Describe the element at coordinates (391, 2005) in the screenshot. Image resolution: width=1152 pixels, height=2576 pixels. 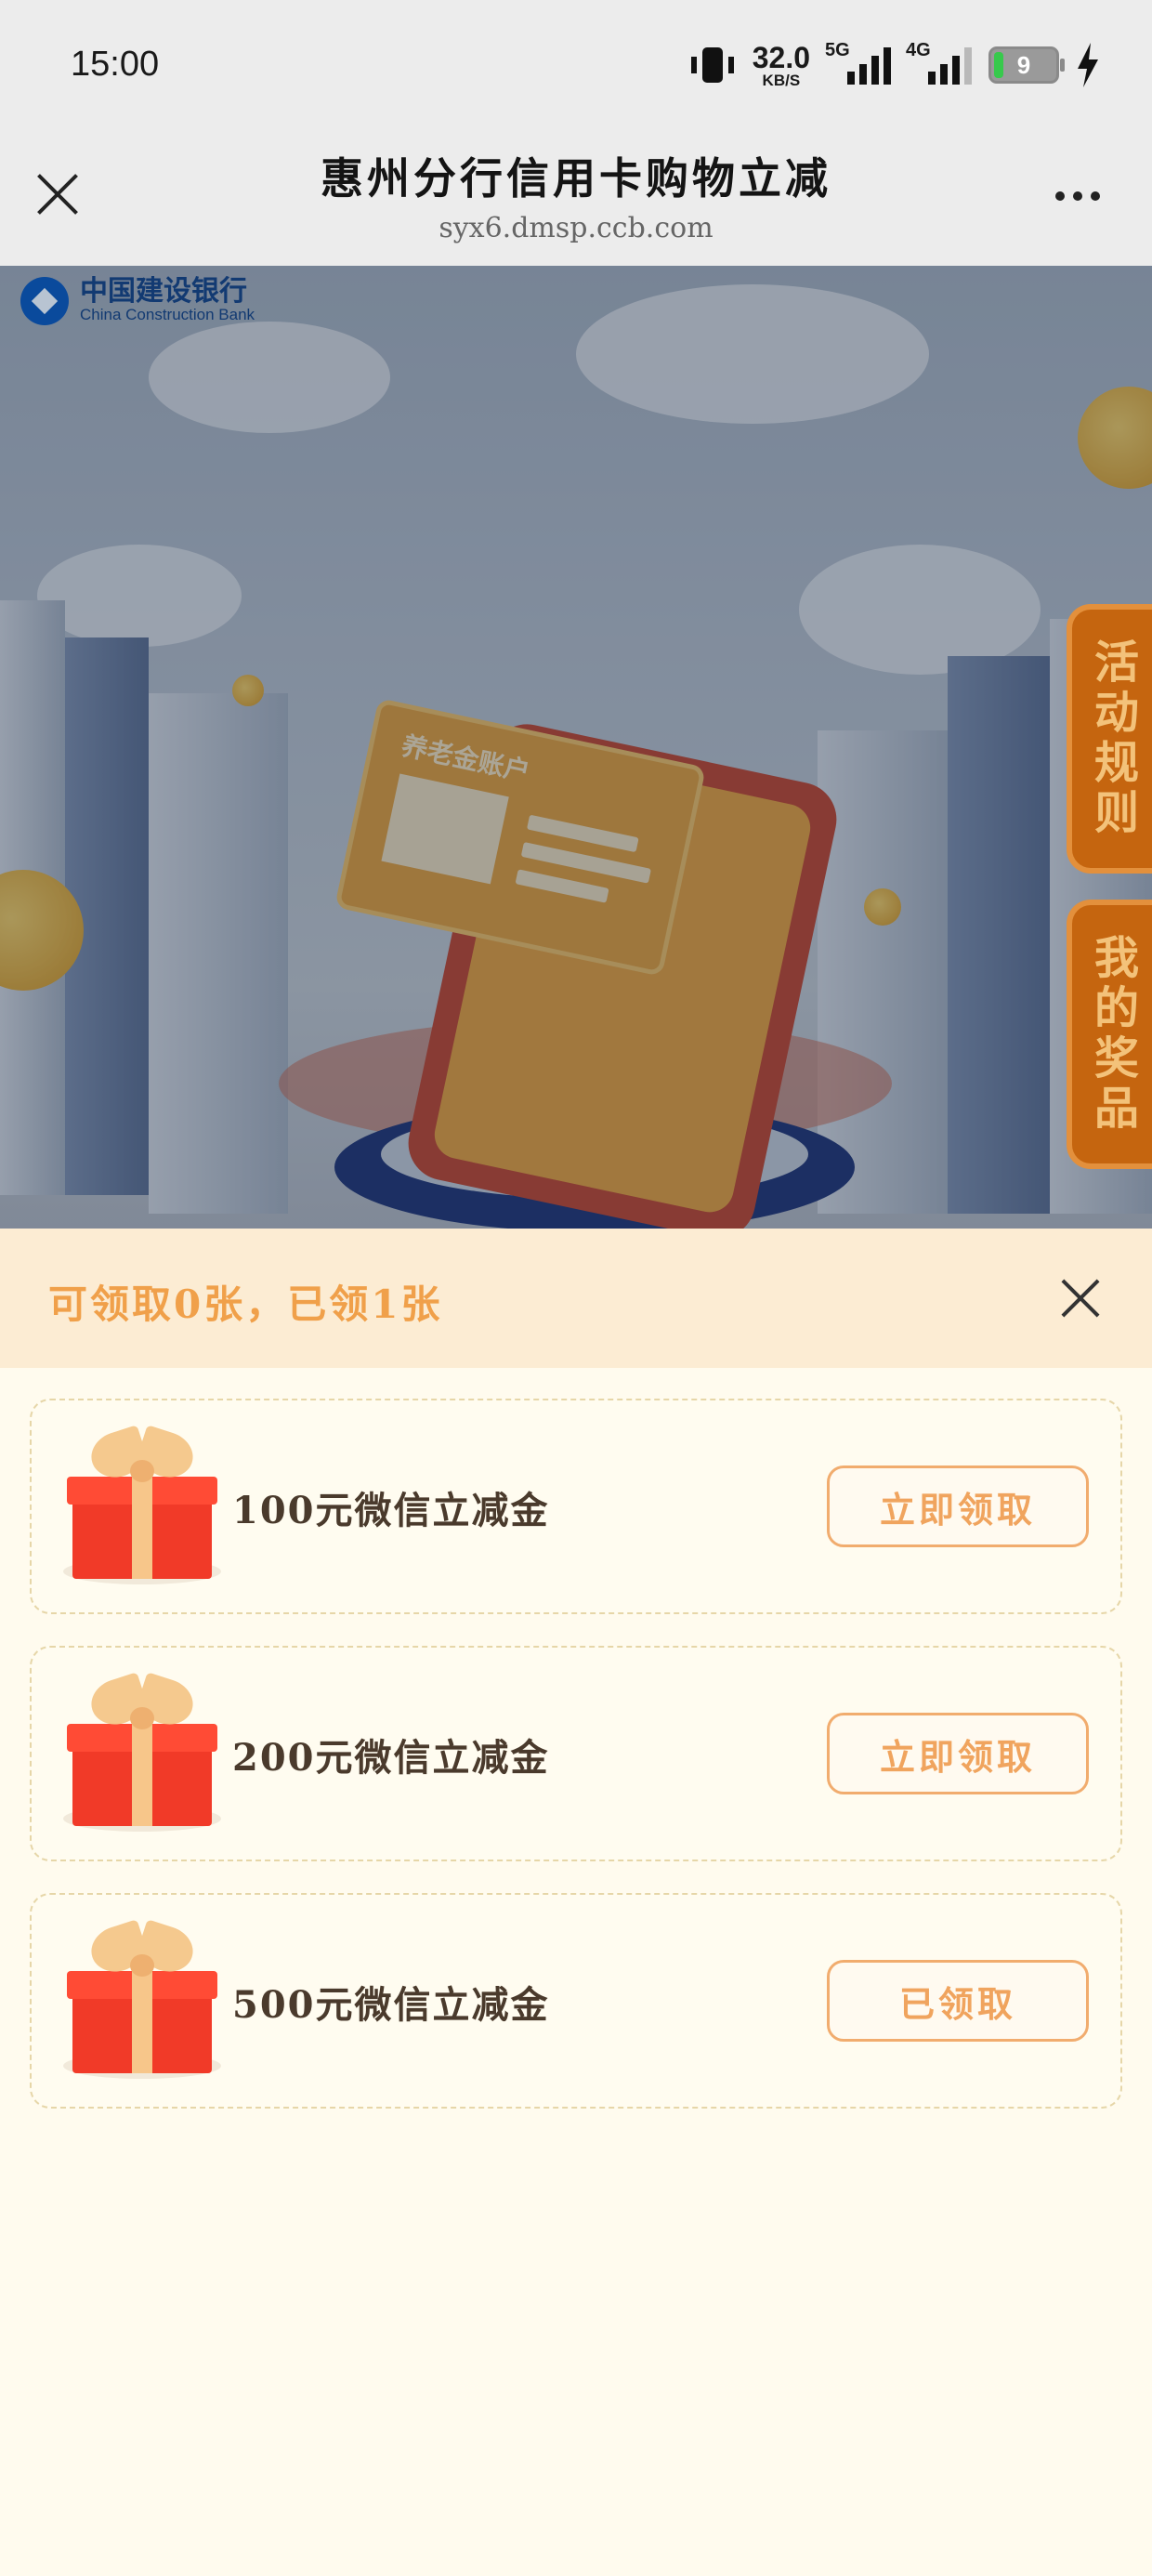
I see `coupon-name: 500元微信立减金` at that location.